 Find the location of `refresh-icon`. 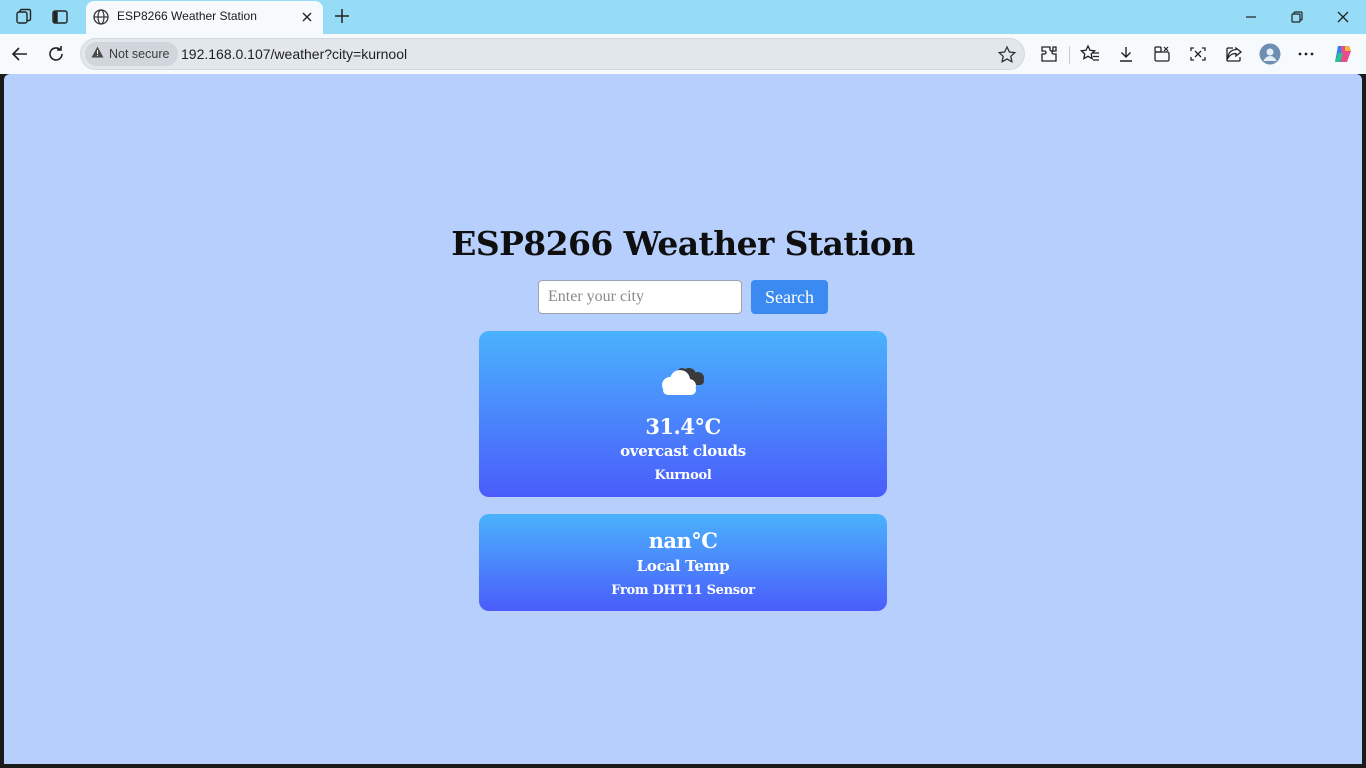

refresh-icon is located at coordinates (56, 54).